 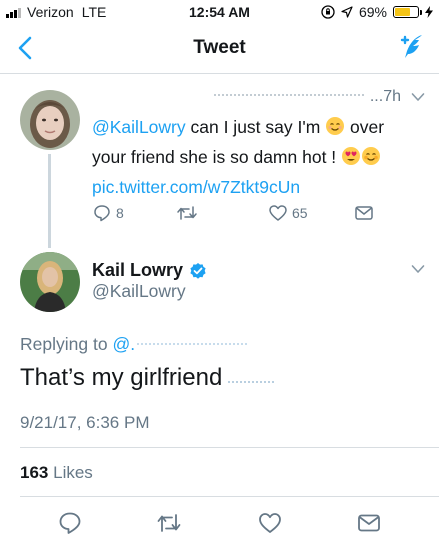 What do you see at coordinates (121, 377) in the screenshot?
I see `tweet-text-body: That’s my girlfriend` at bounding box center [121, 377].